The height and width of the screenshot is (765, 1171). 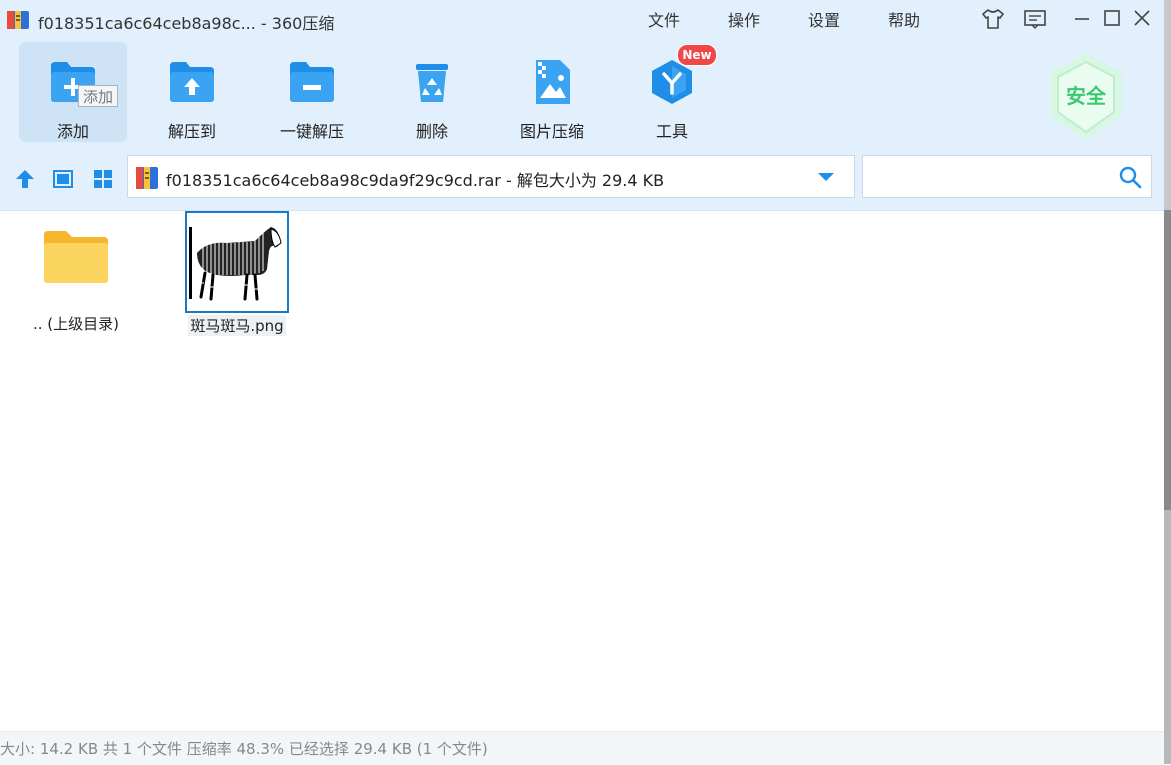 I want to click on list-item-zebra-png: 斑马斑马.png, so click(x=237, y=273).